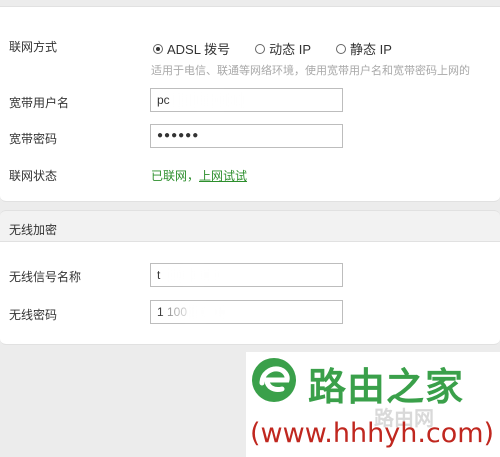 This screenshot has width=500, height=457. I want to click on wireless-encryption-header: 无线加密, so click(250, 226).